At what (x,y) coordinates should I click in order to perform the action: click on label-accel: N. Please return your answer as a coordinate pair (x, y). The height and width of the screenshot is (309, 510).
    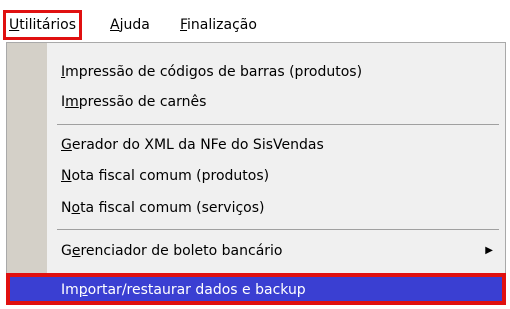
    Looking at the image, I should click on (66, 176).